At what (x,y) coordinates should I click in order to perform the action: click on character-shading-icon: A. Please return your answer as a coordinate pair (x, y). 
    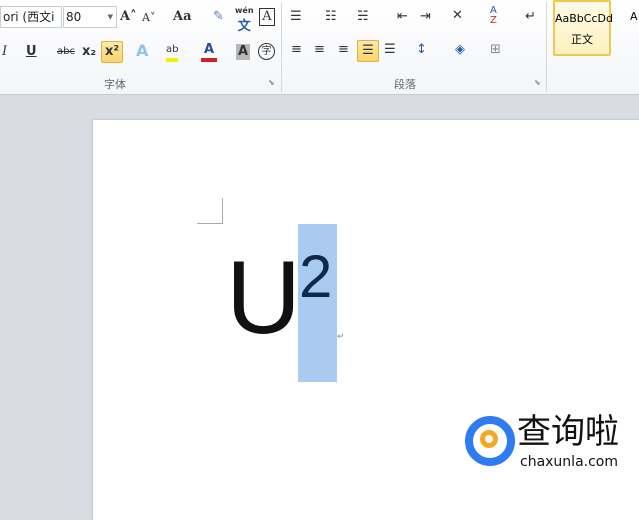
    Looking at the image, I should click on (243, 52).